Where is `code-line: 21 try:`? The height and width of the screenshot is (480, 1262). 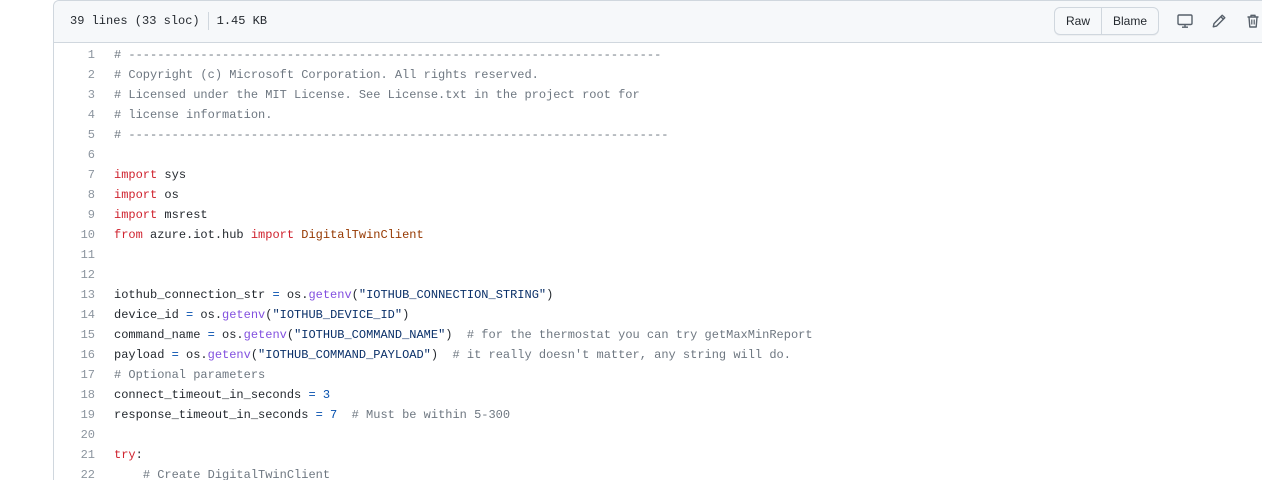 code-line: 21 try: is located at coordinates (658, 455).